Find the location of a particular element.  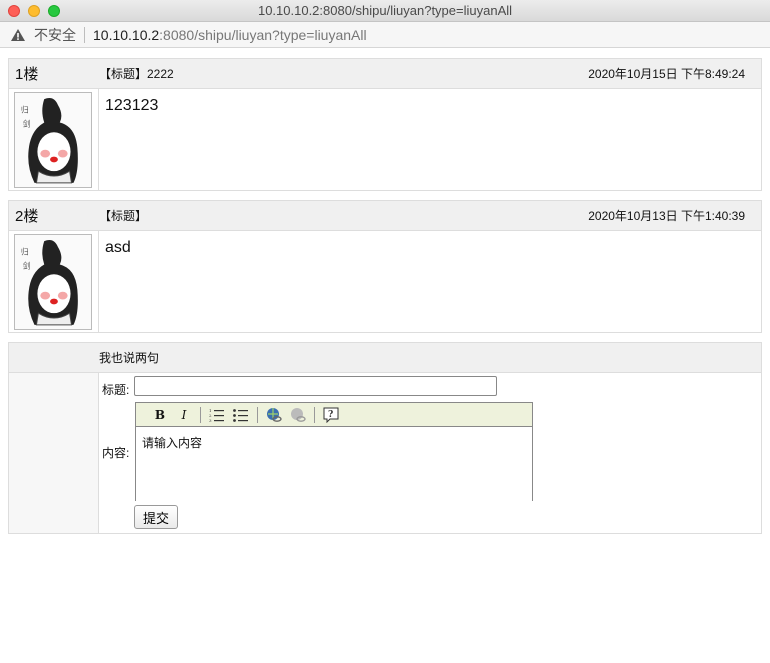

post-floor: 1楼 is located at coordinates (27, 74).